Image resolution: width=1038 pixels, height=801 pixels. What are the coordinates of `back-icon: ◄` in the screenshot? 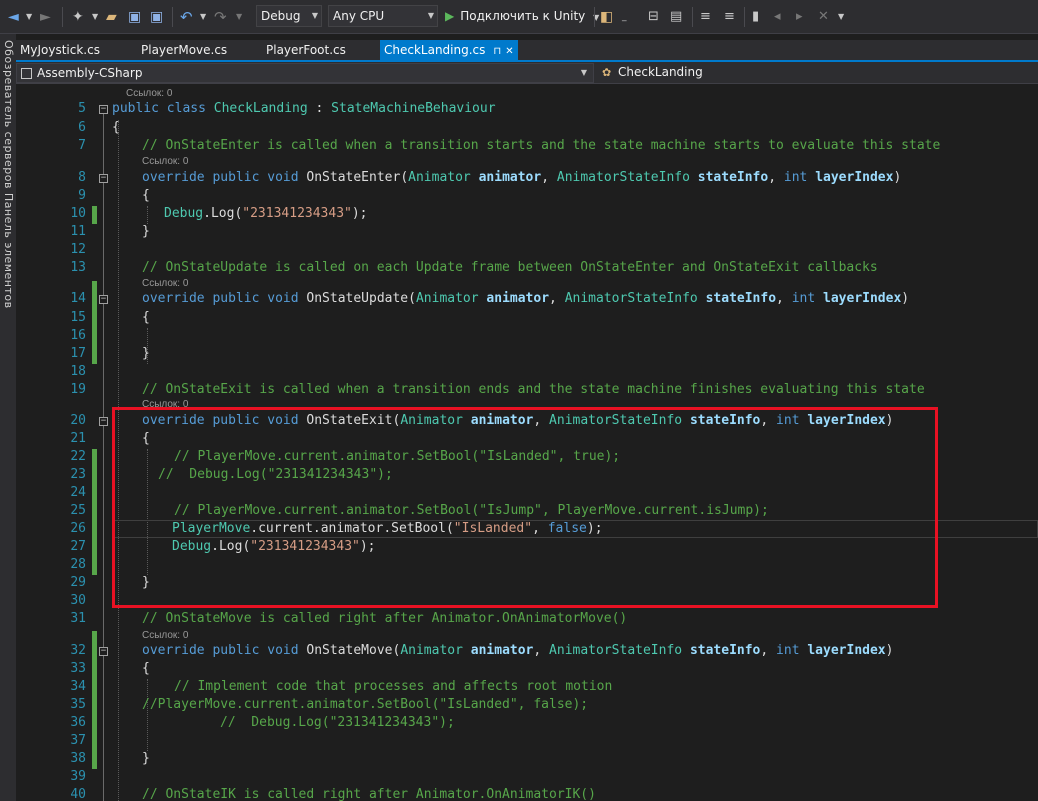 It's located at (13, 17).